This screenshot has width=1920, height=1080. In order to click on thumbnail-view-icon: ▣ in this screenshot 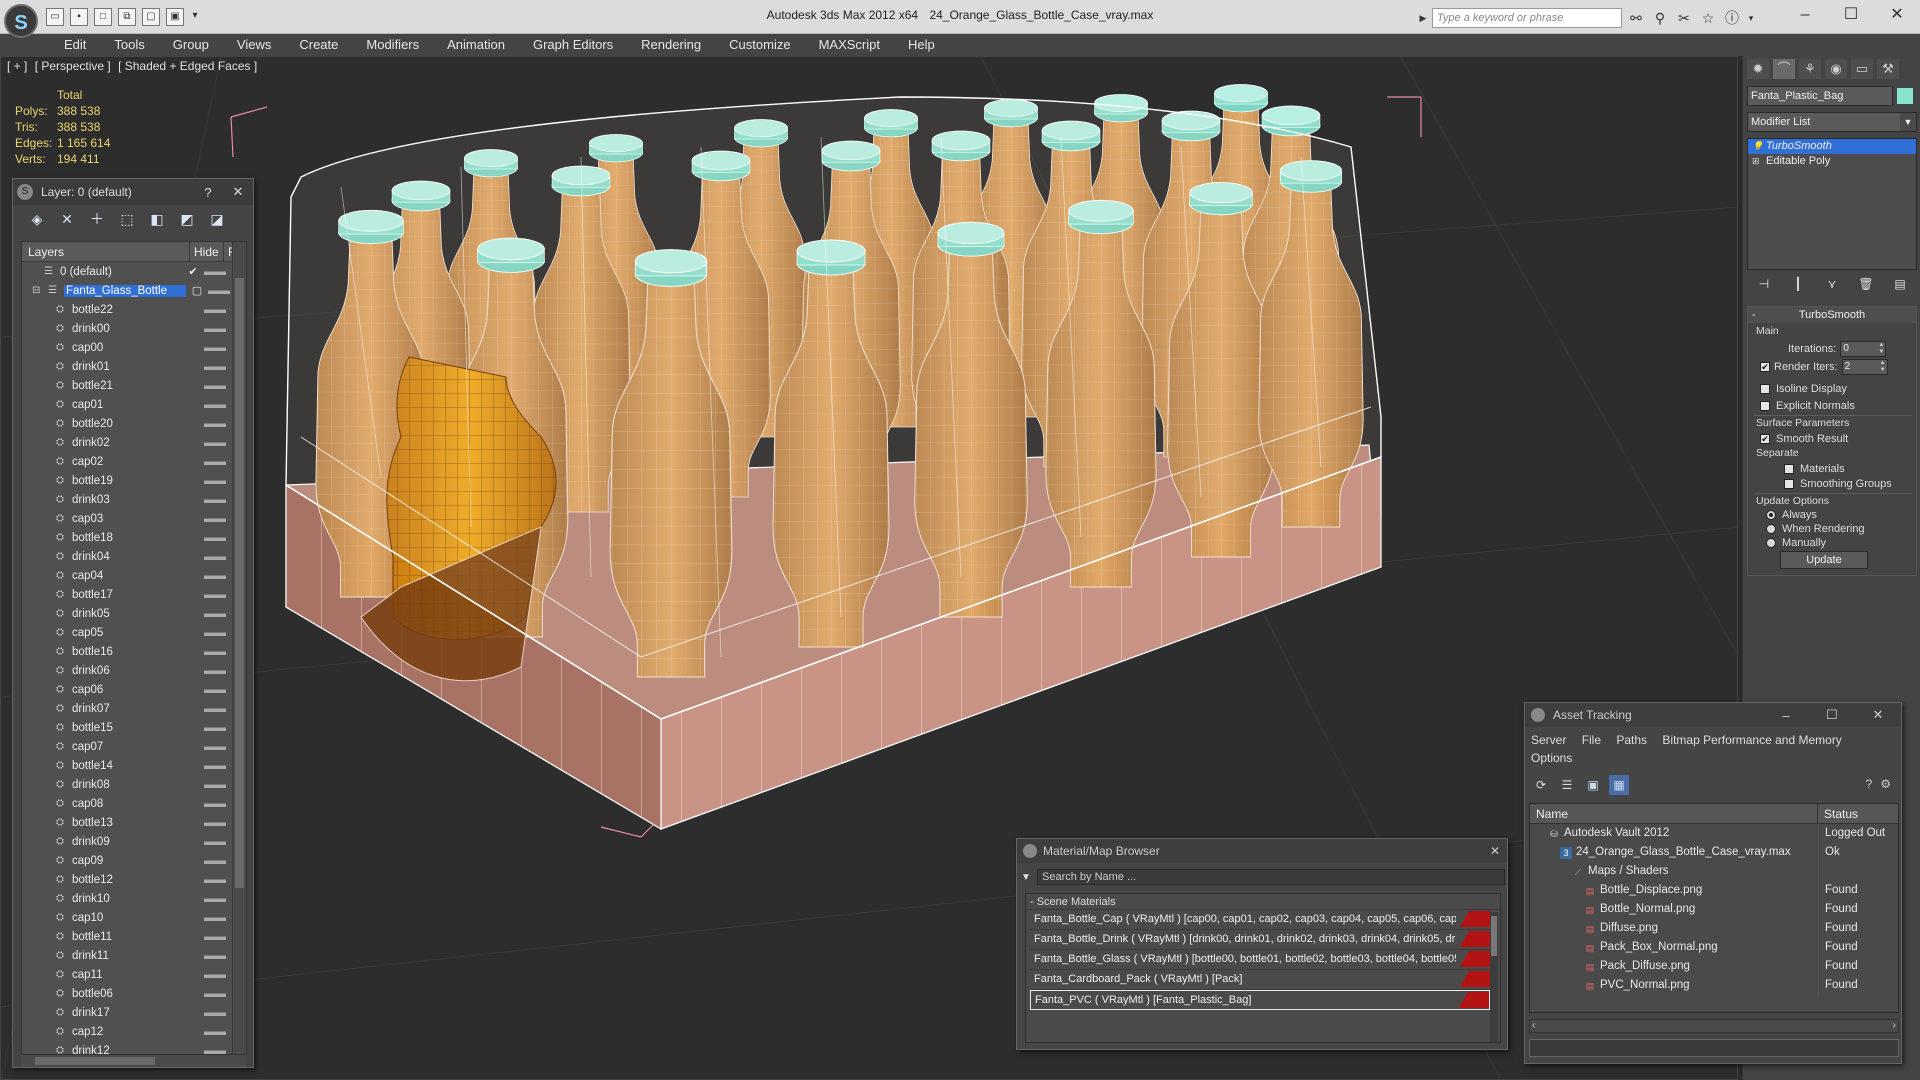, I will do `click(1593, 785)`.